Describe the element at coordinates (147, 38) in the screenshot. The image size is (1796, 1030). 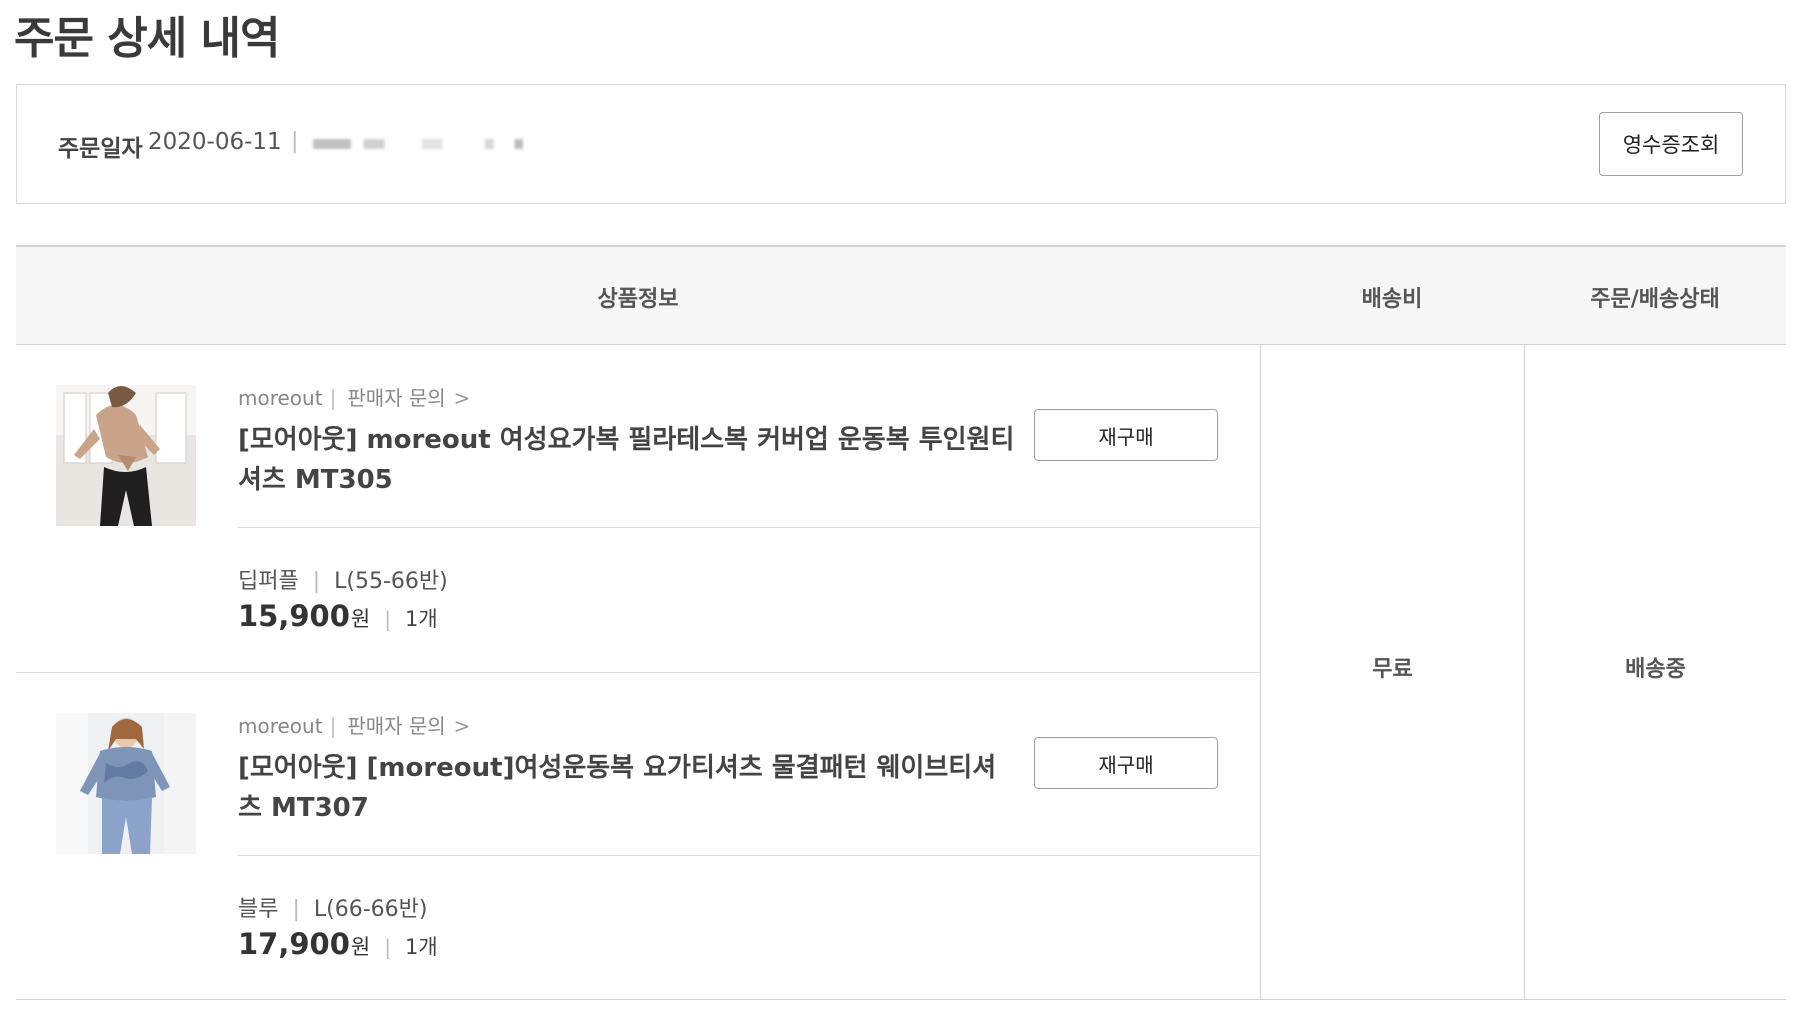
I see `page-title: 주문 상세 내역` at that location.